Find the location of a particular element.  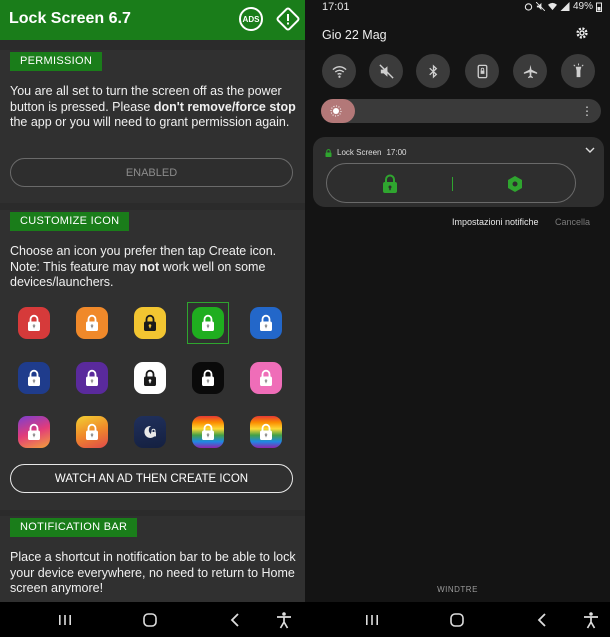

lock-screen-action-icon is located at coordinates (390, 184).